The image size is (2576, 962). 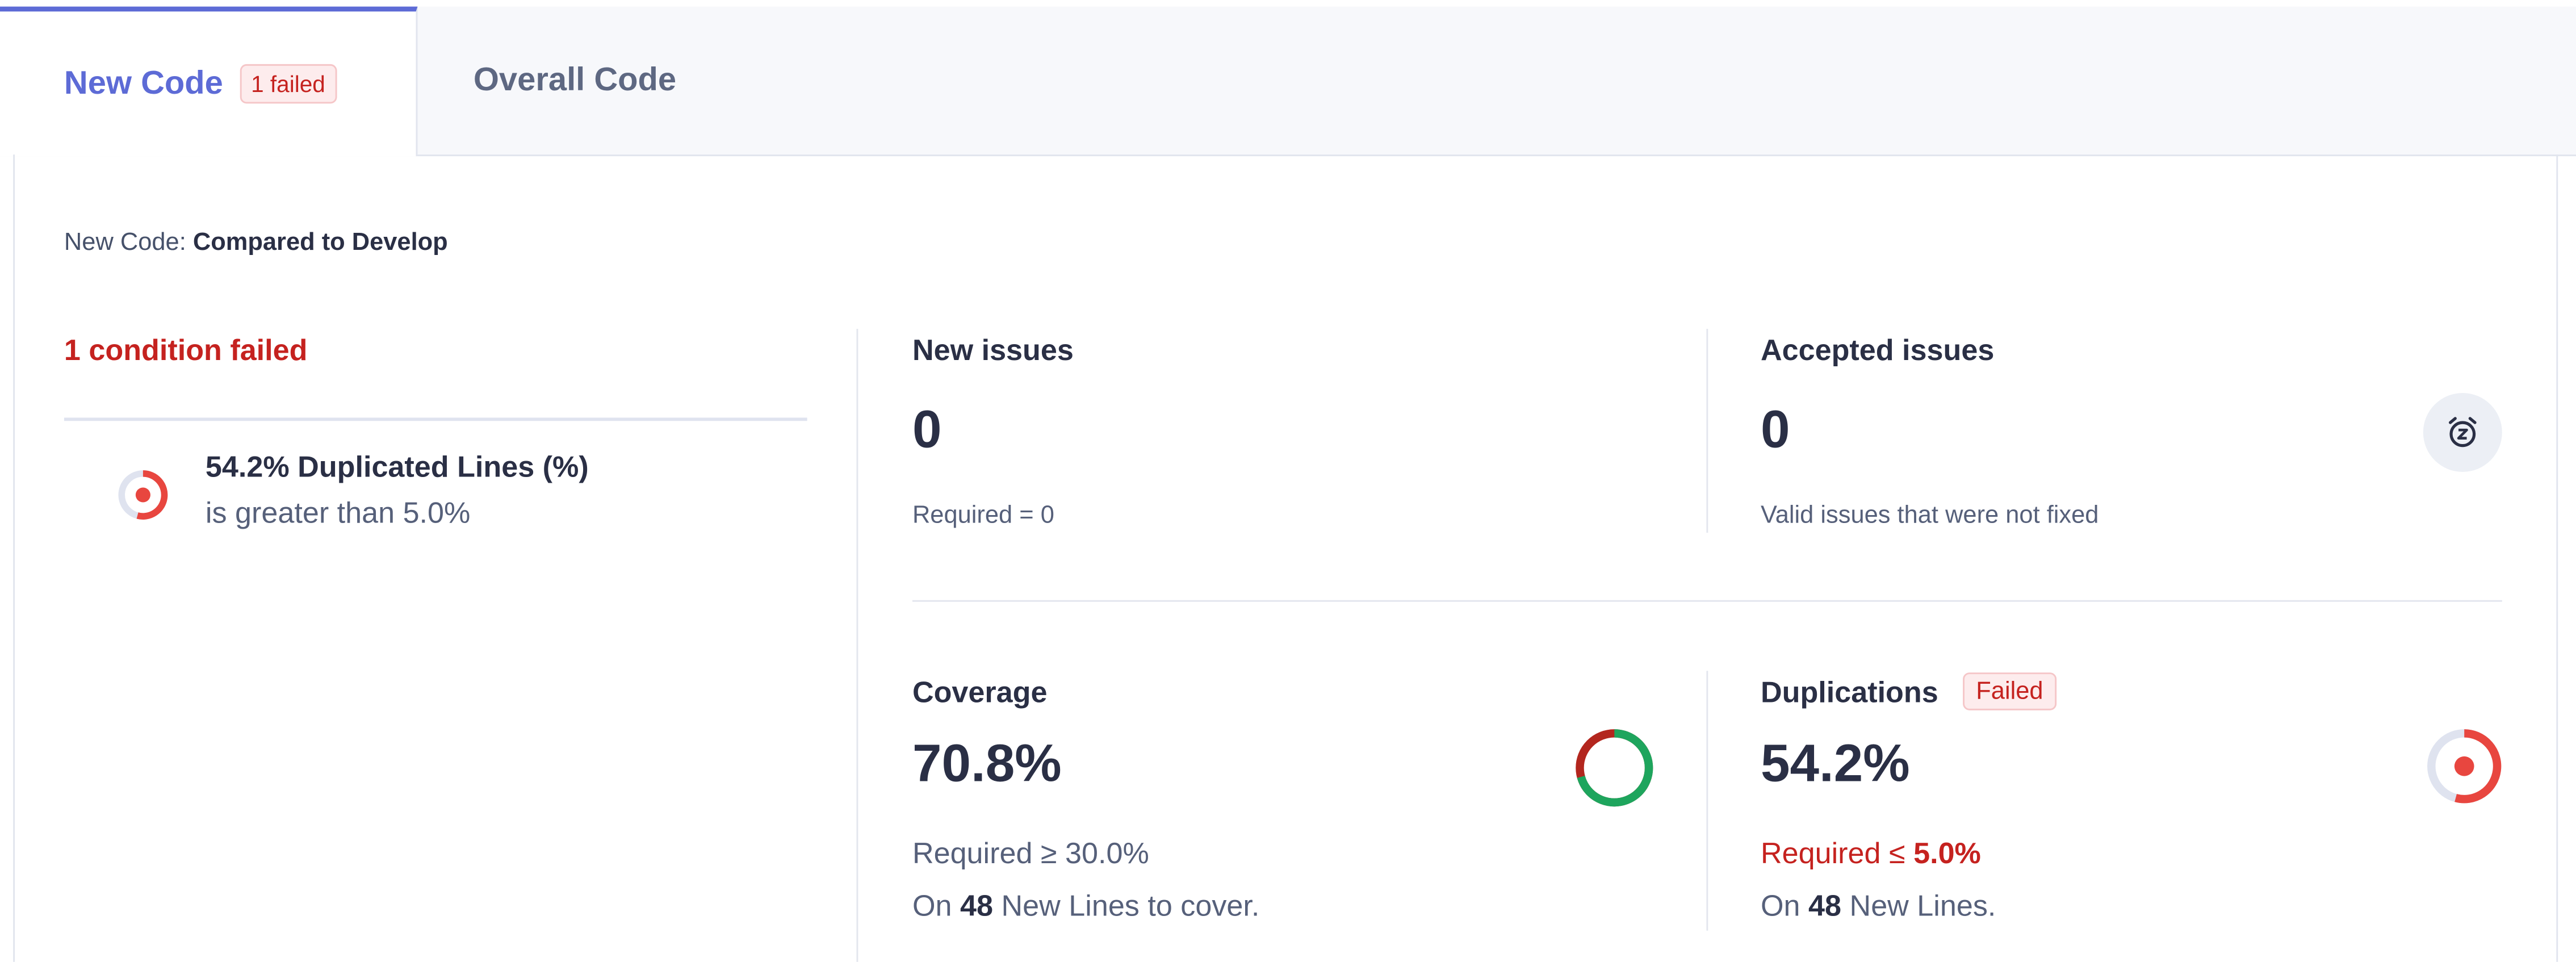 What do you see at coordinates (1130, 906) in the screenshot?
I see `coverage-lines-suffix: New Lines to cover.` at bounding box center [1130, 906].